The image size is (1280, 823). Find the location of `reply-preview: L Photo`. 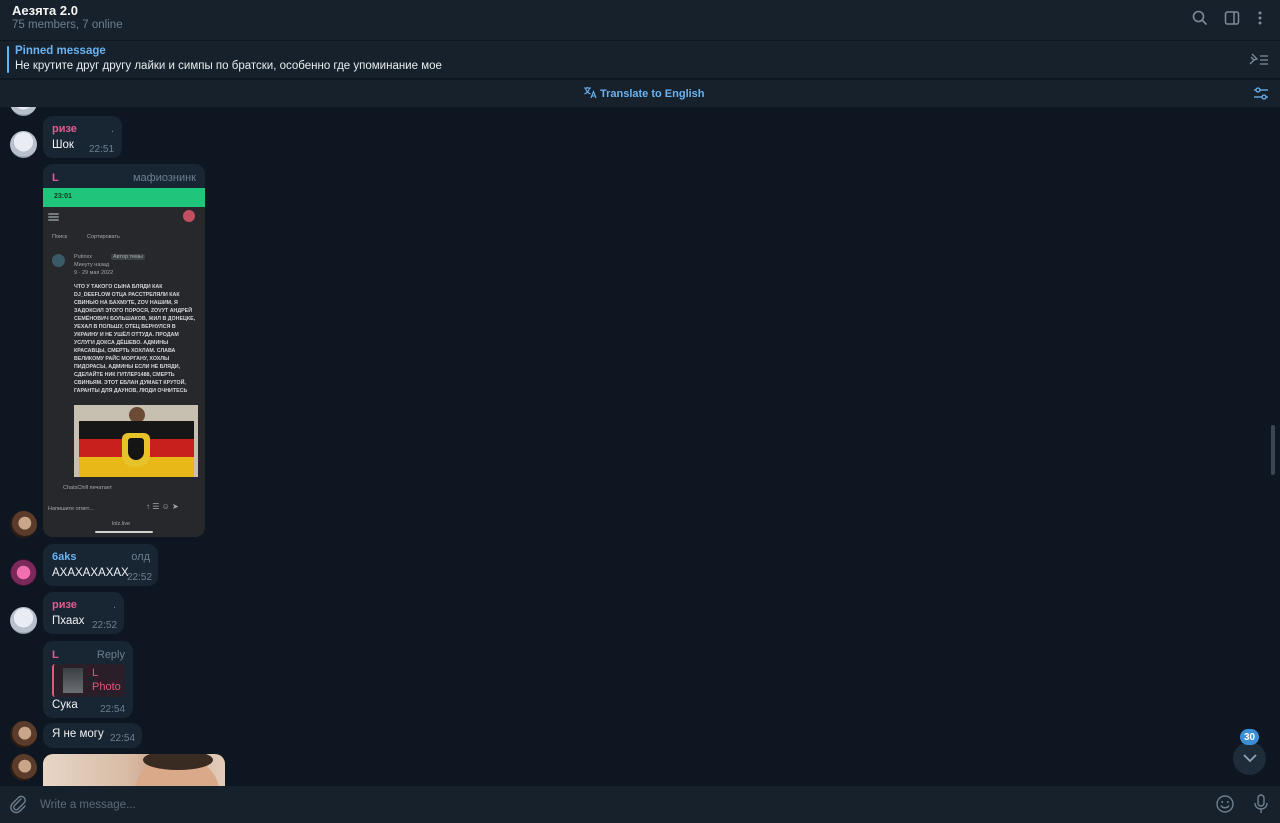

reply-preview: L Photo is located at coordinates (88, 680).